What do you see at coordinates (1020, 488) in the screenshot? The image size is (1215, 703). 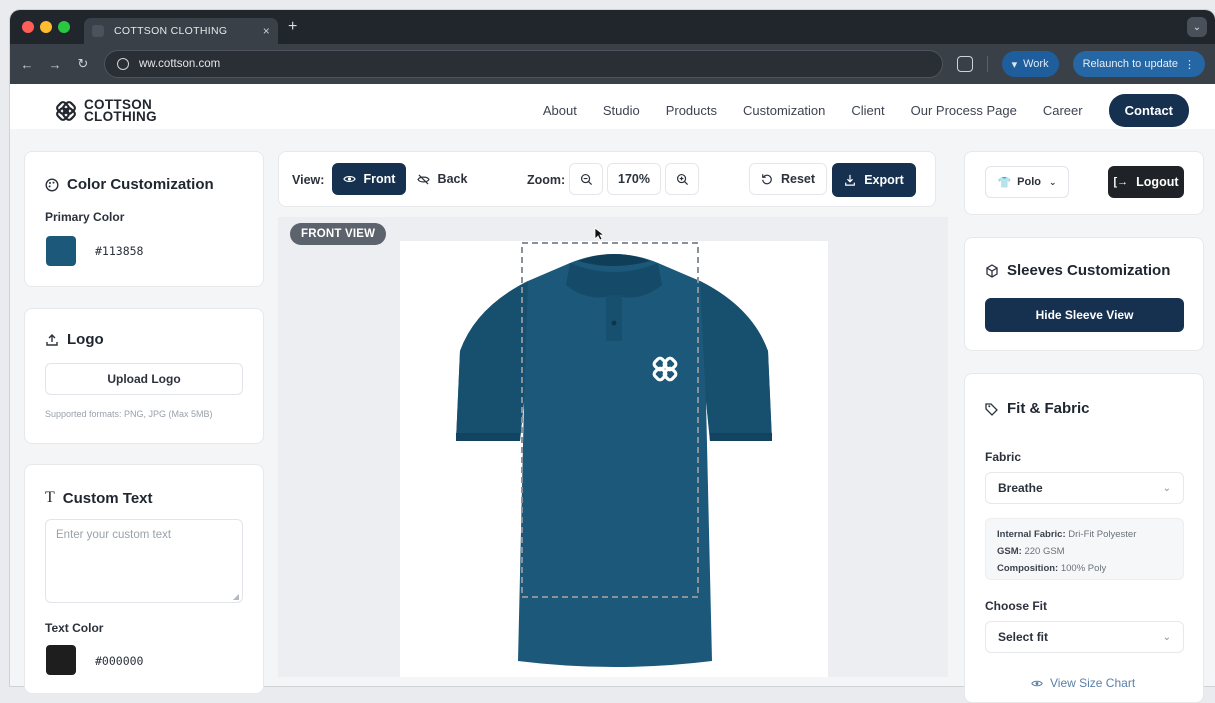 I see `fabric-value: Breathe` at bounding box center [1020, 488].